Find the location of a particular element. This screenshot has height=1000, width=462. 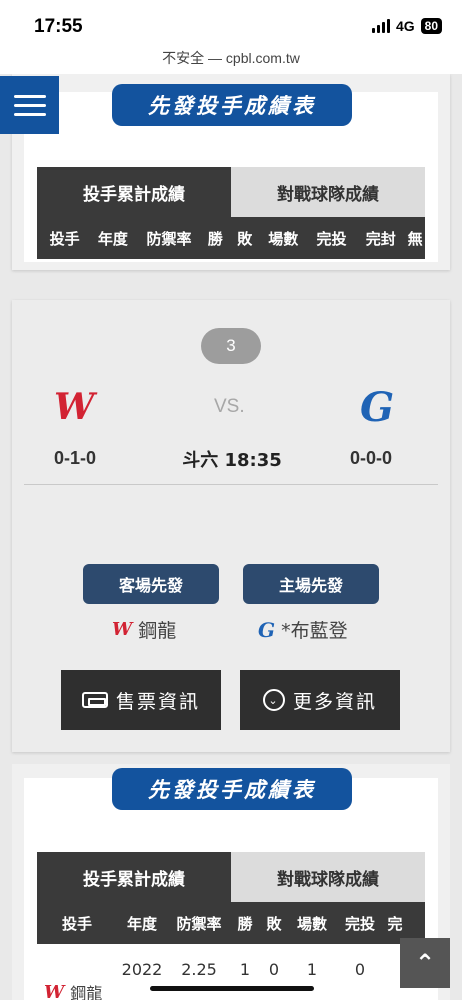

more-info-button: ⌄ 更多資訊 is located at coordinates (320, 700).